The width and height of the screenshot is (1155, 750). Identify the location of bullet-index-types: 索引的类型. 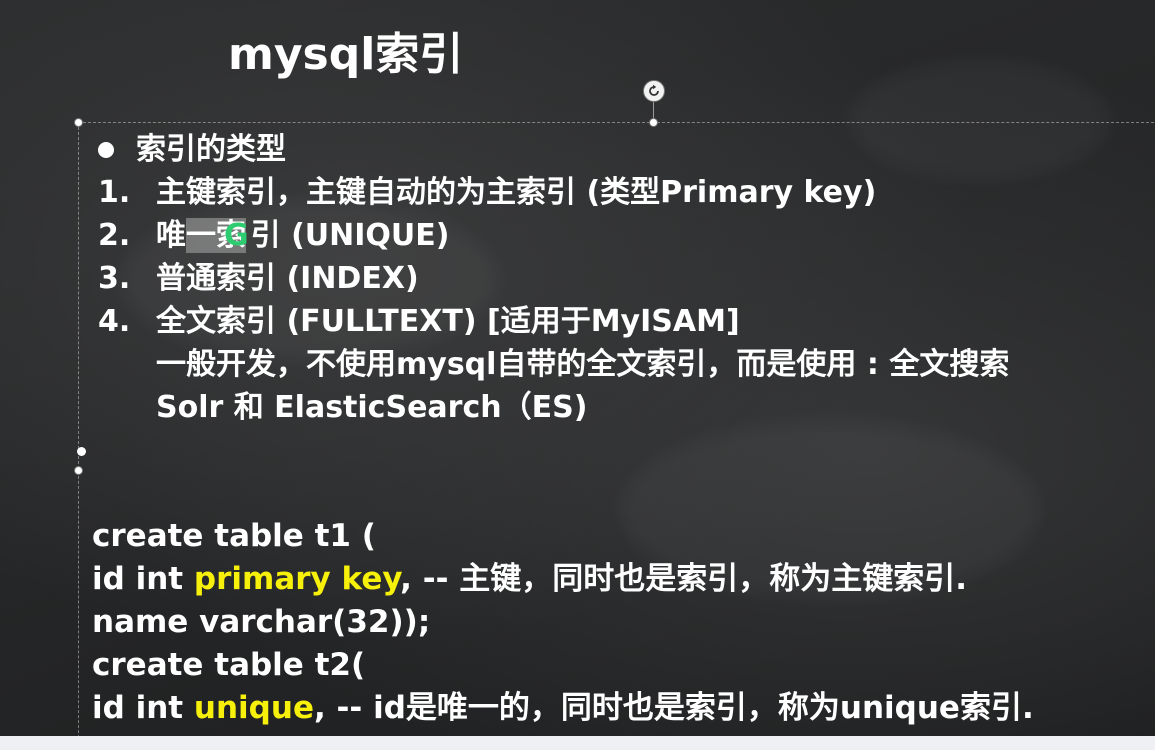
(622, 149).